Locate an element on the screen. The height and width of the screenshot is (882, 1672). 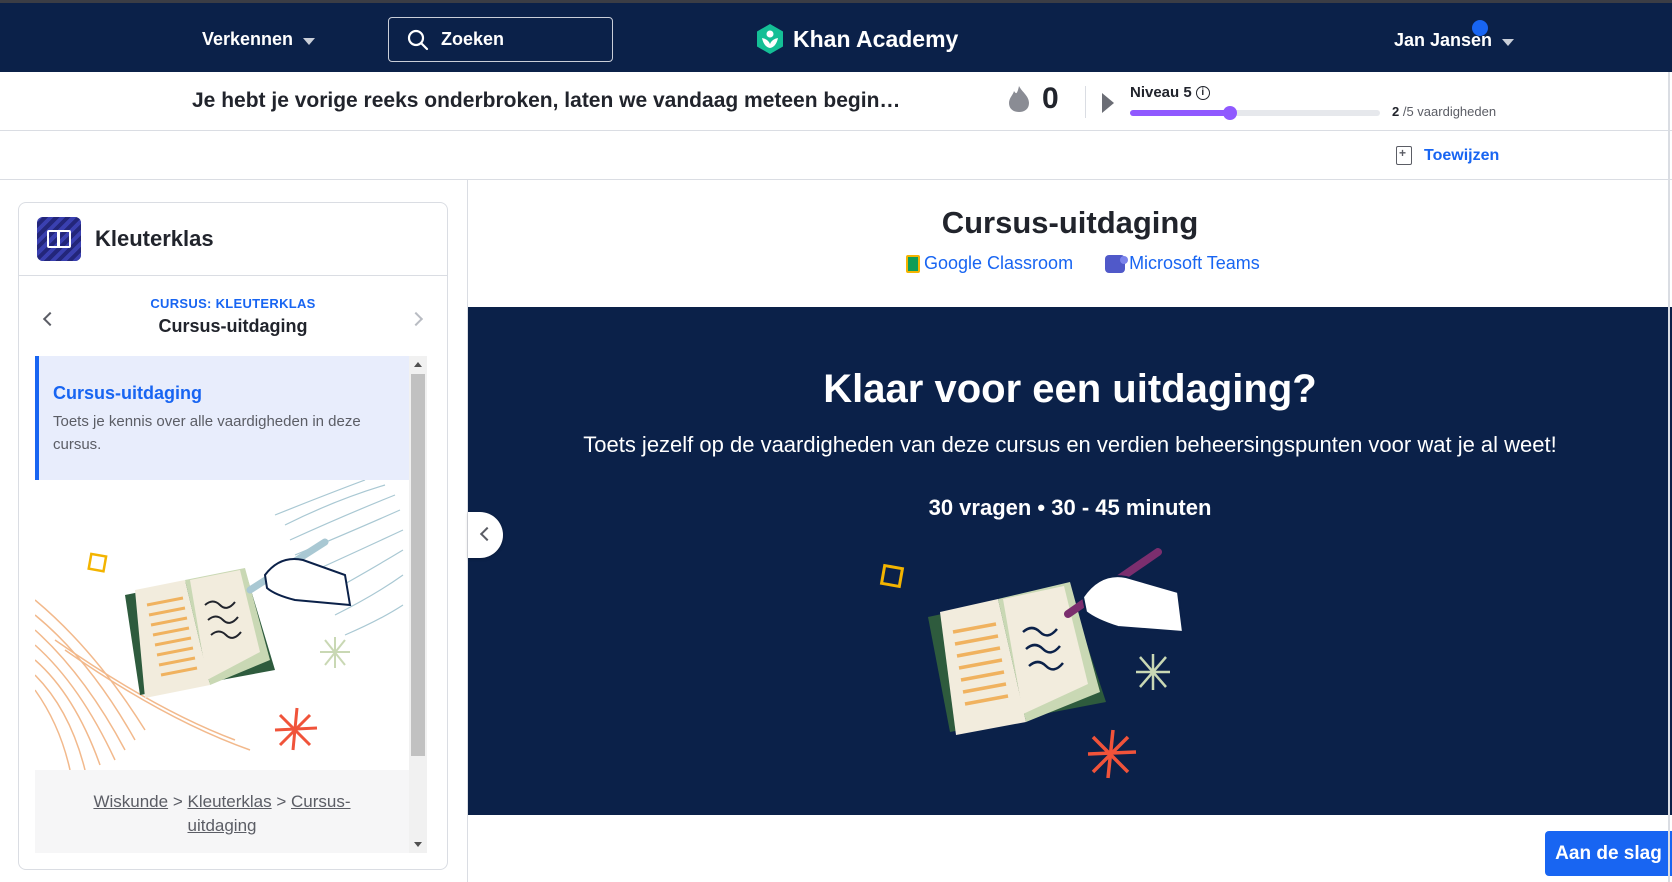
share-teams-label: Microsoft Teams is located at coordinates (1194, 263).